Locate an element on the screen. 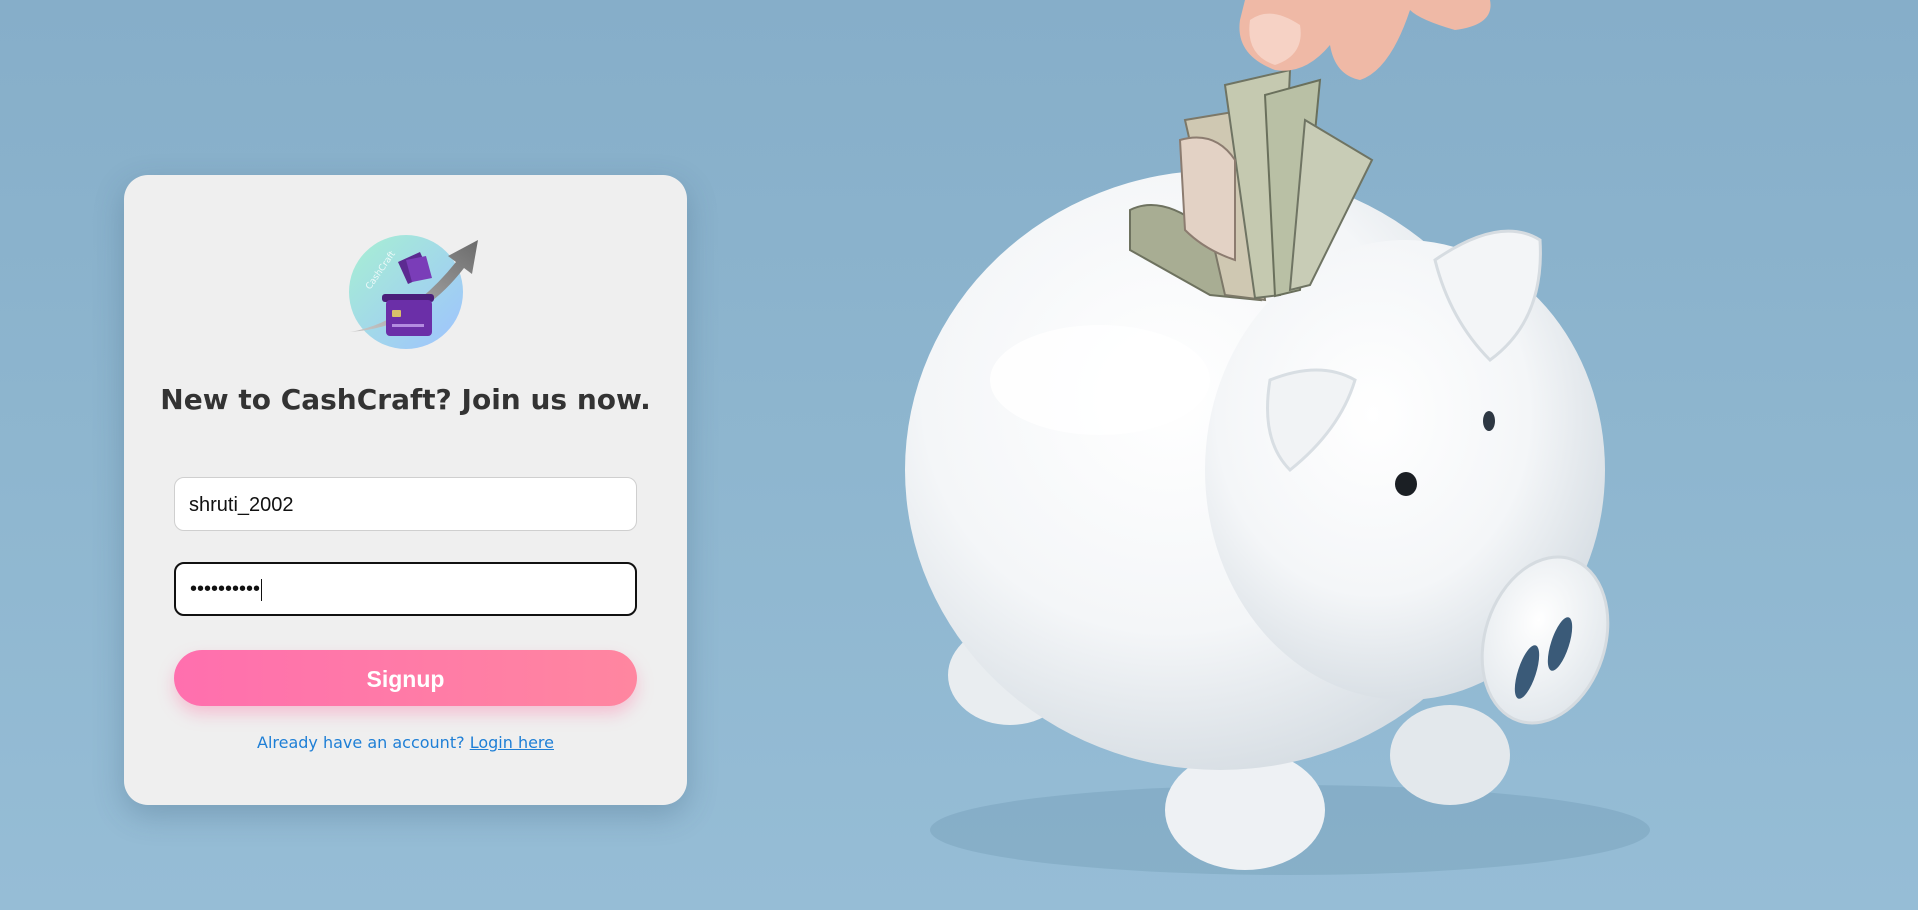 The image size is (1918, 910). page-title: New to CashCraft? Join us now. is located at coordinates (405, 399).